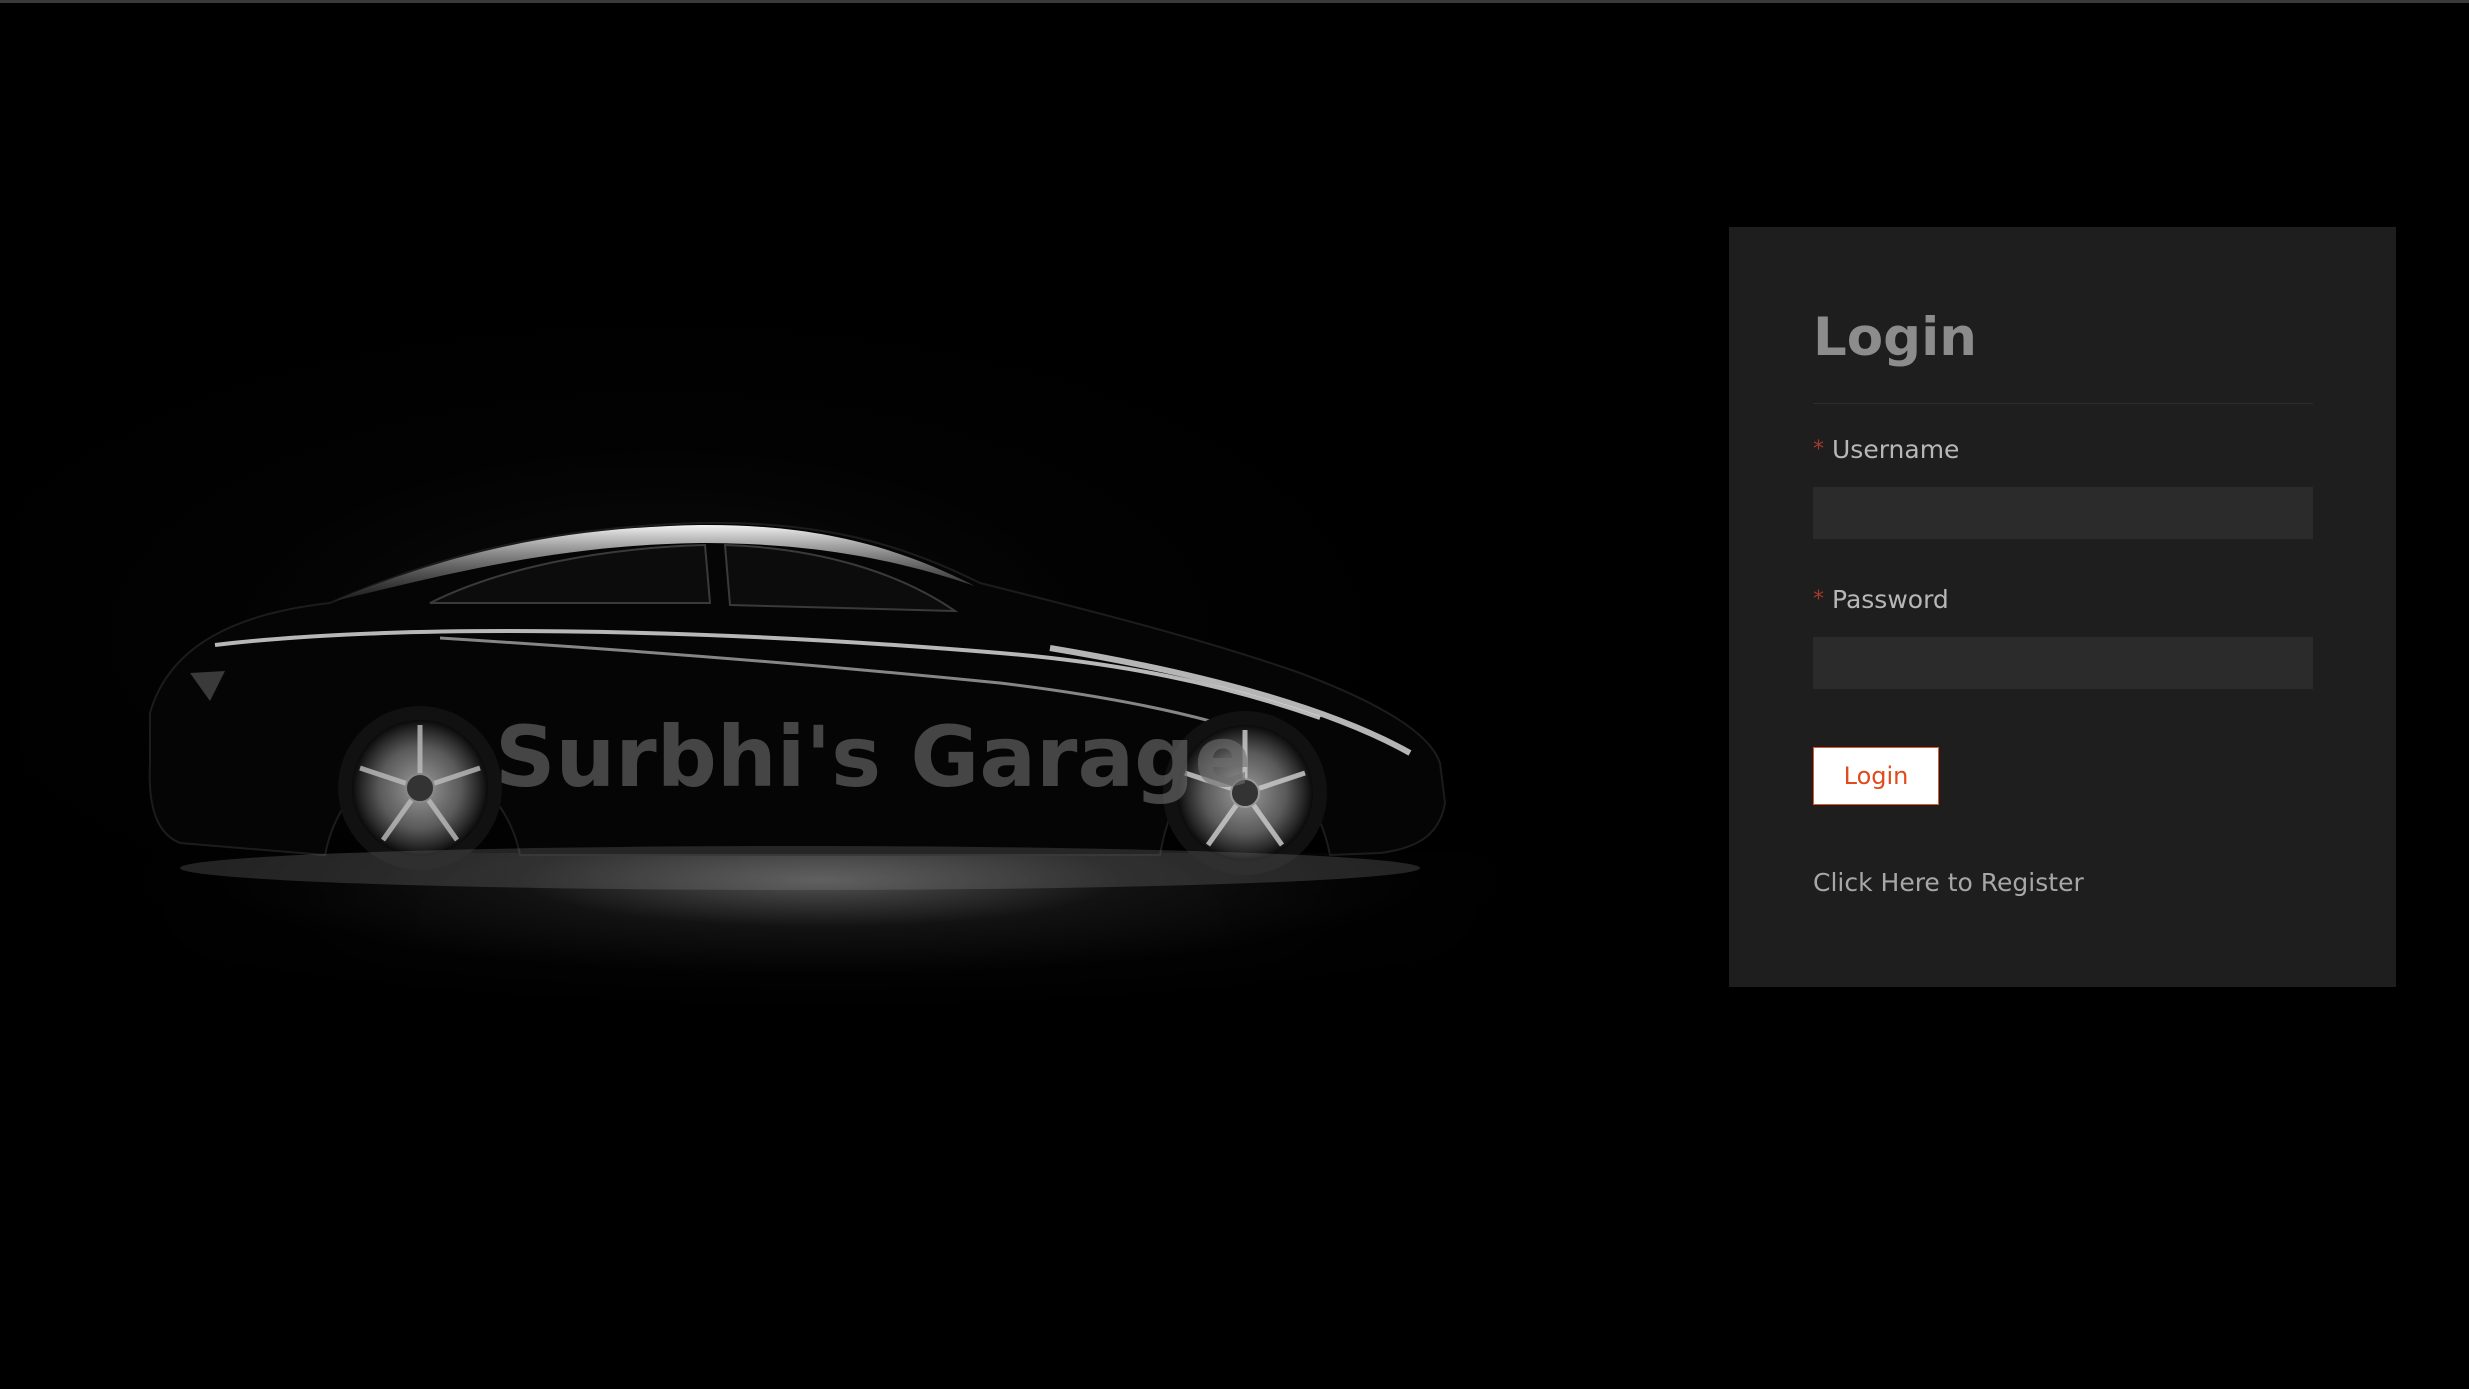  I want to click on username-input, so click(2063, 513).